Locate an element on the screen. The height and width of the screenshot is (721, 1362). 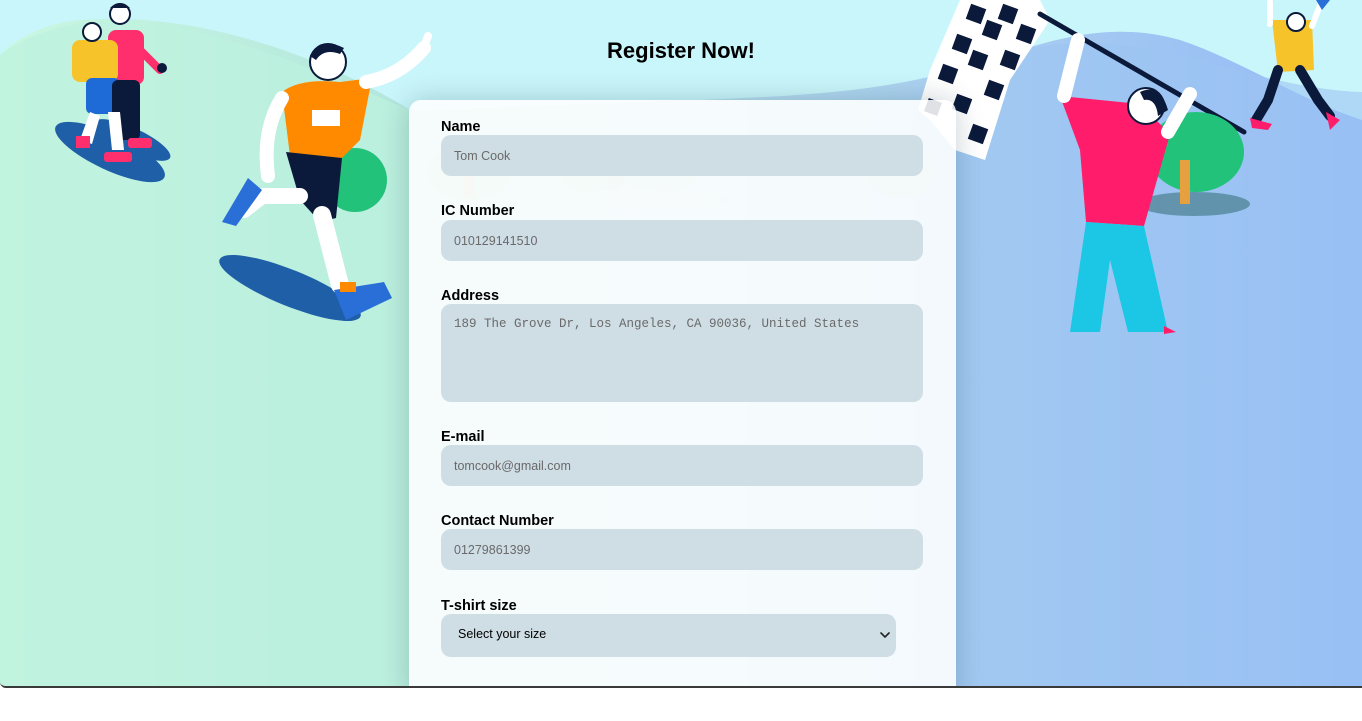
tshirt-size-label: T-shirt size is located at coordinates (479, 606).